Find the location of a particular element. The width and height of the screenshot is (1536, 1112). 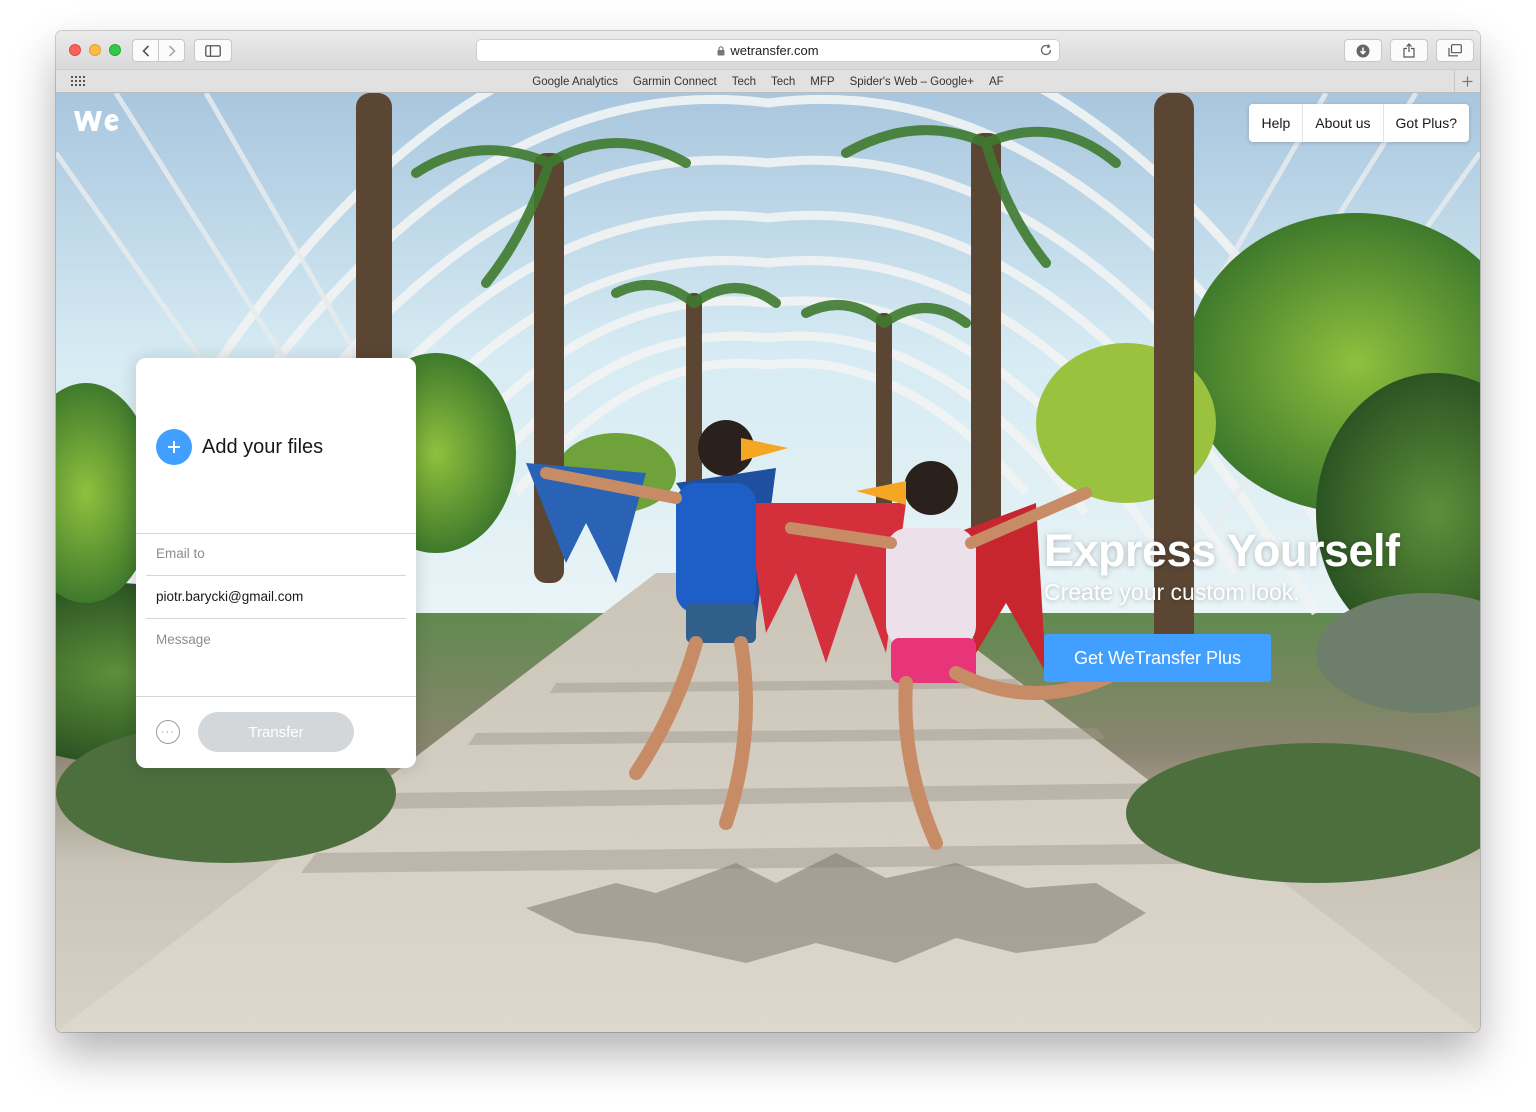

download-icon is located at coordinates (1363, 50).